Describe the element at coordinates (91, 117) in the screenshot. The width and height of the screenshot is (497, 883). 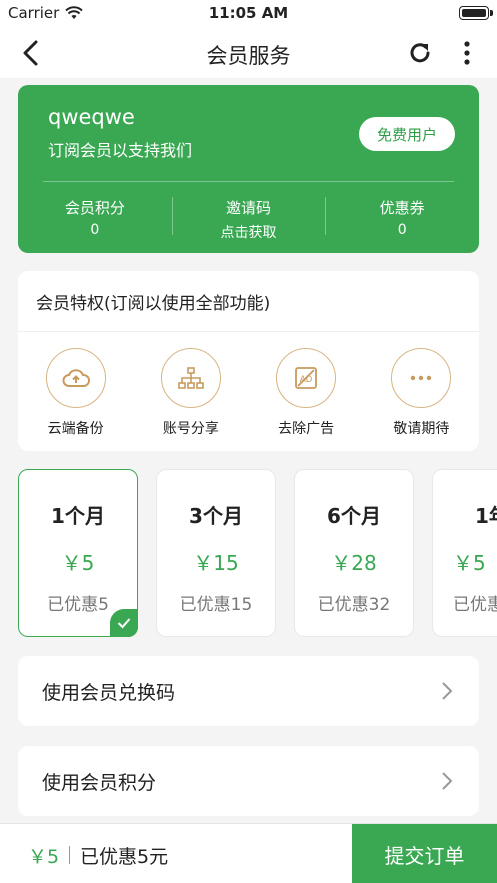
I see `username: qweqwe` at that location.